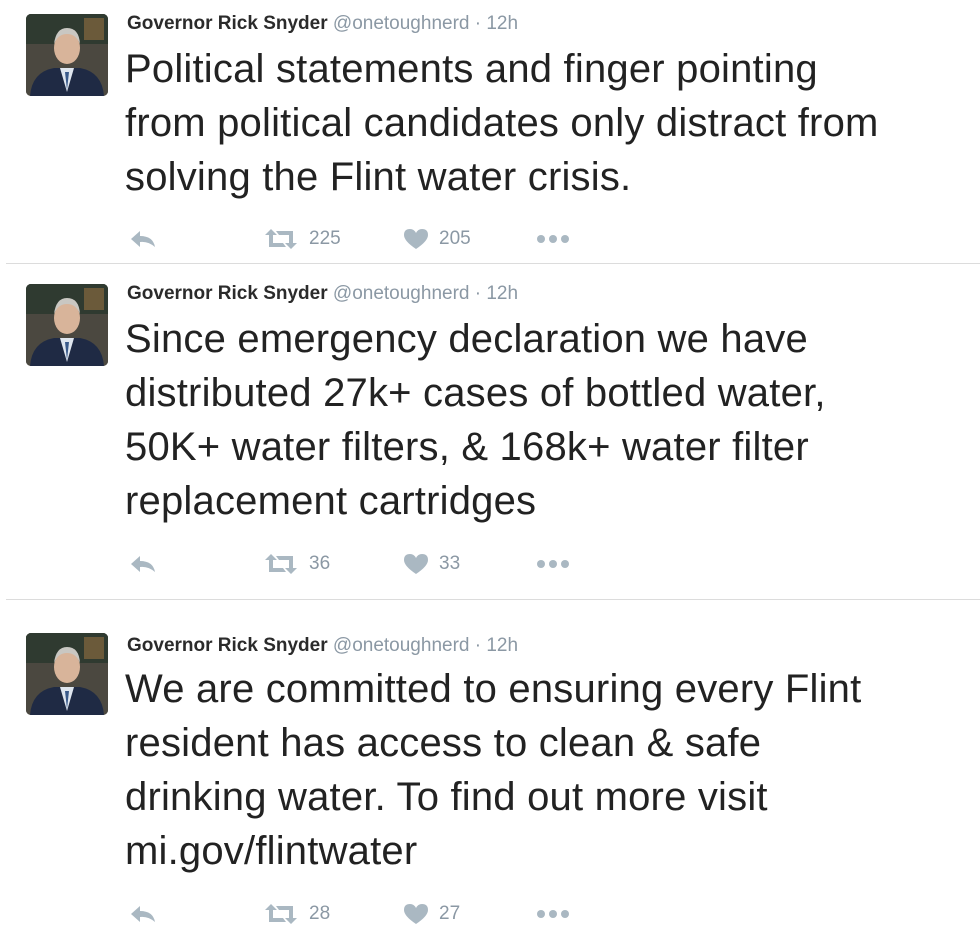 This screenshot has height=944, width=980. Describe the element at coordinates (431, 914) in the screenshot. I see `like-button: 27` at that location.